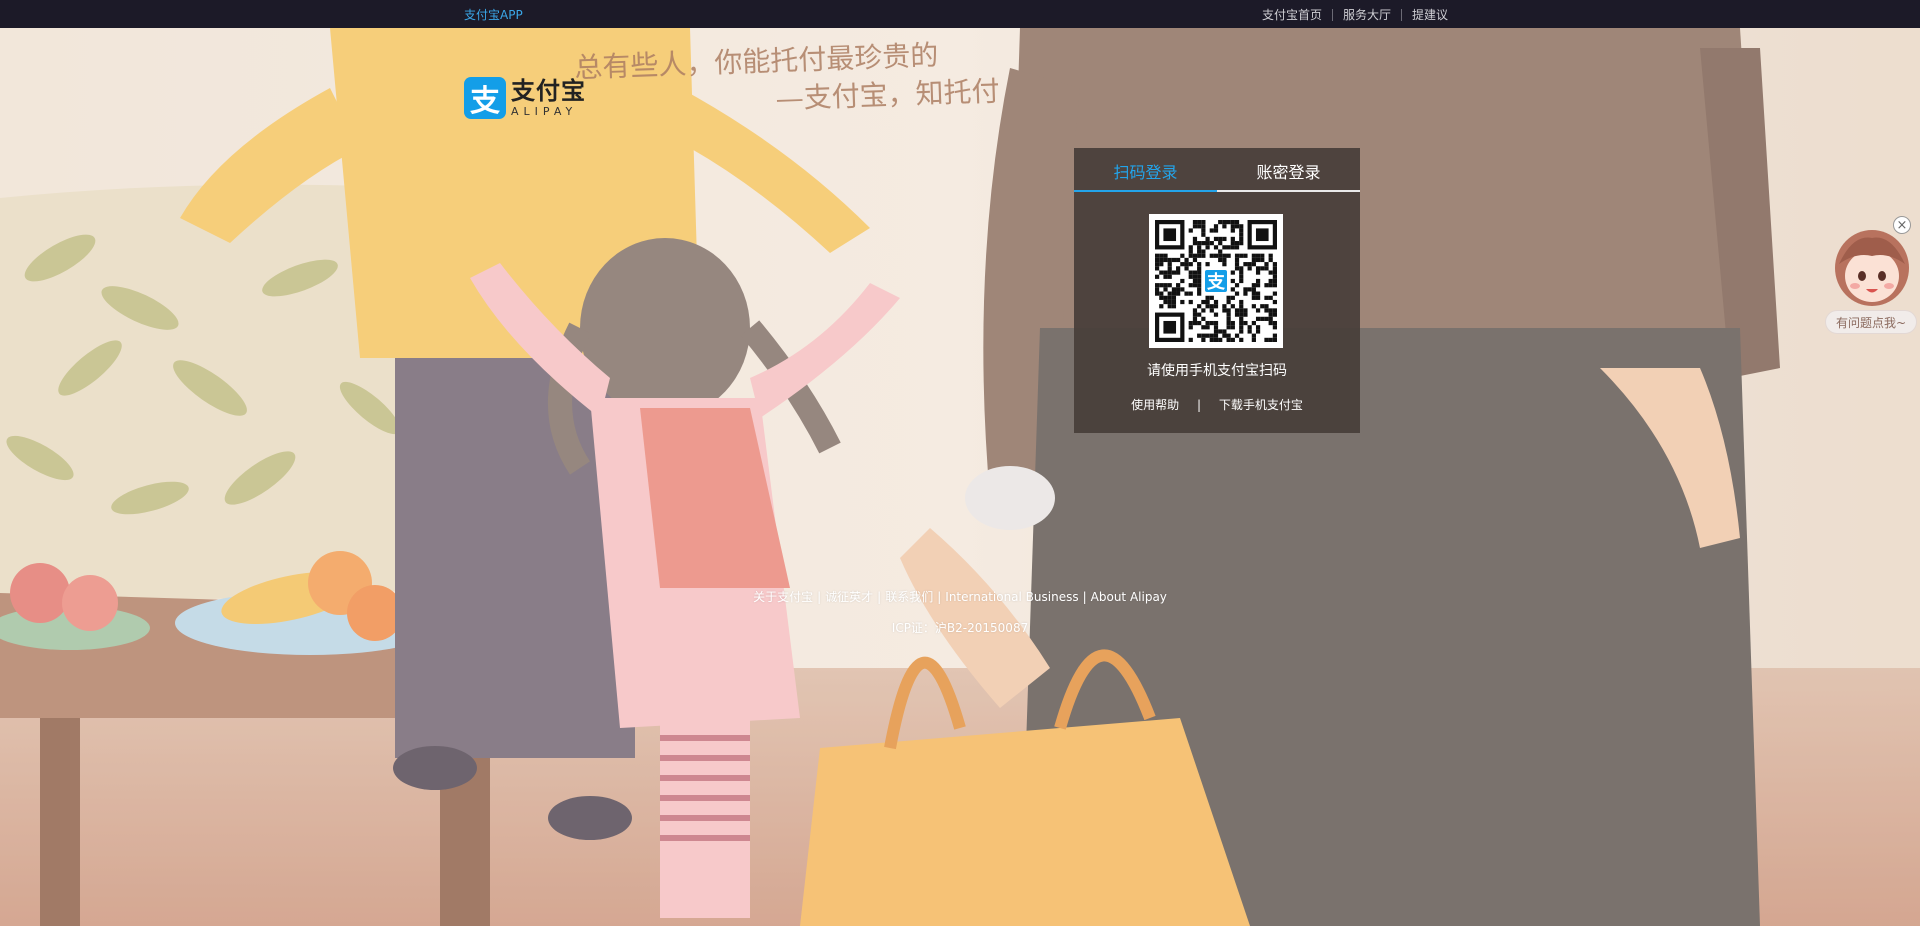  I want to click on footer-link-about: 关于支付宝, so click(783, 597).